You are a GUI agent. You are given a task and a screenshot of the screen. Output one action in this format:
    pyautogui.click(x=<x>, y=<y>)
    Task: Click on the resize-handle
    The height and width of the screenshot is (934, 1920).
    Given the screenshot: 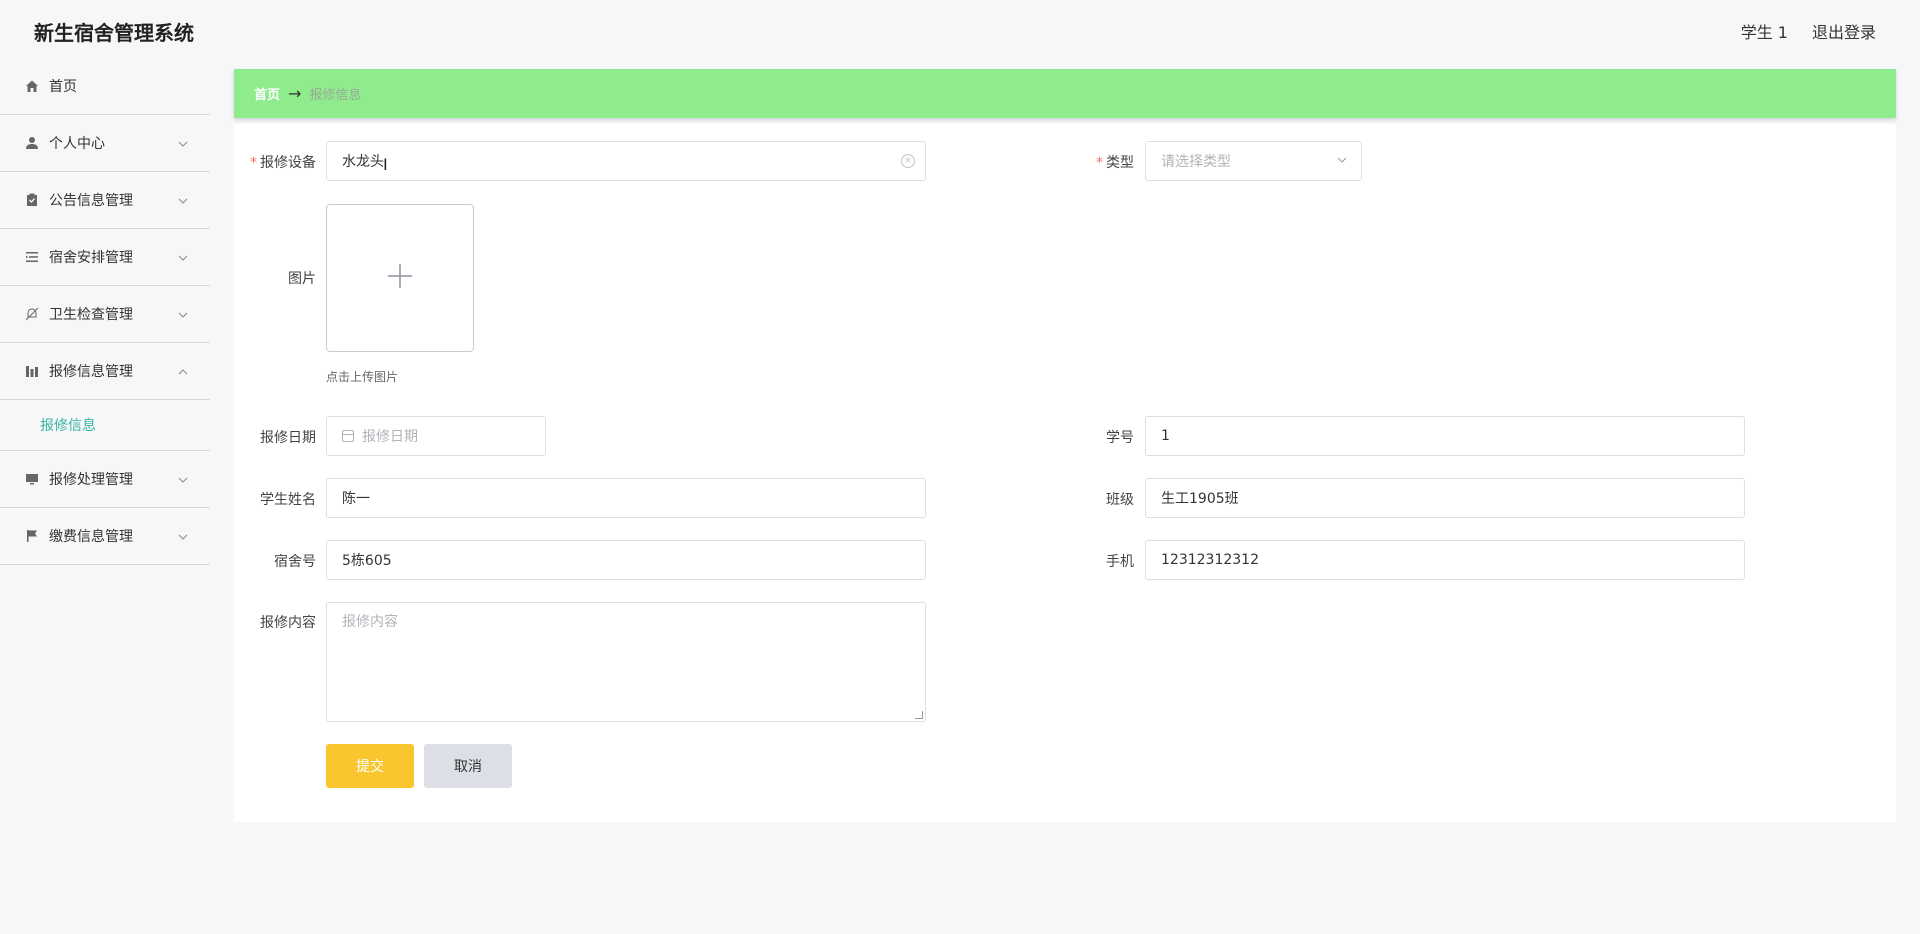 What is the action you would take?
    pyautogui.click(x=919, y=715)
    